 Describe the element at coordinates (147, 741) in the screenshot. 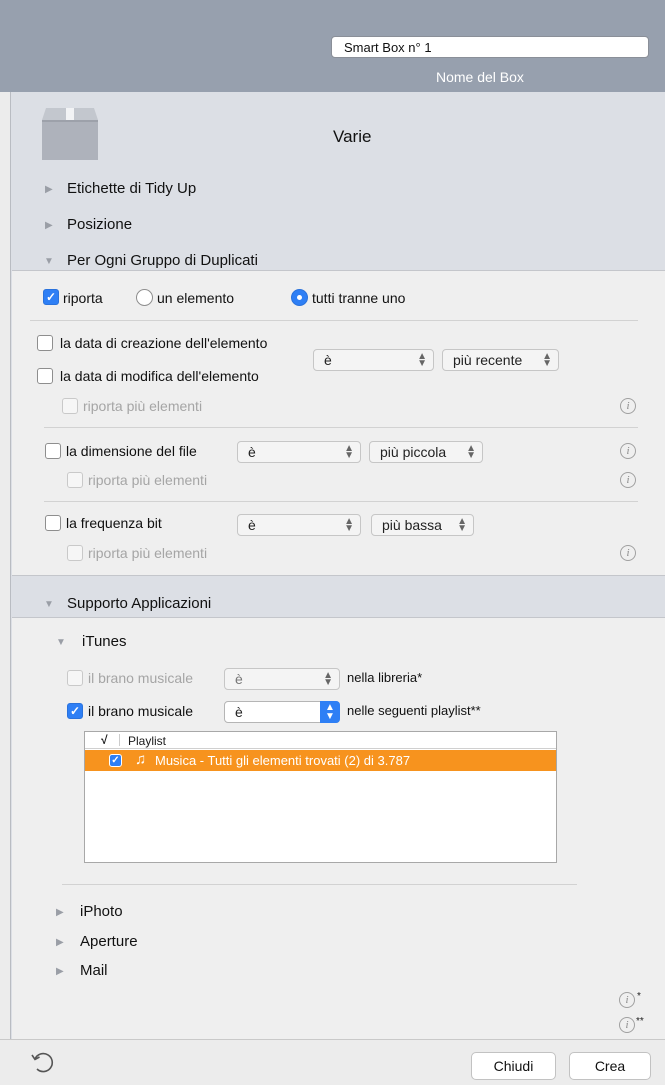

I see `playlist-column-header: Playlist` at that location.